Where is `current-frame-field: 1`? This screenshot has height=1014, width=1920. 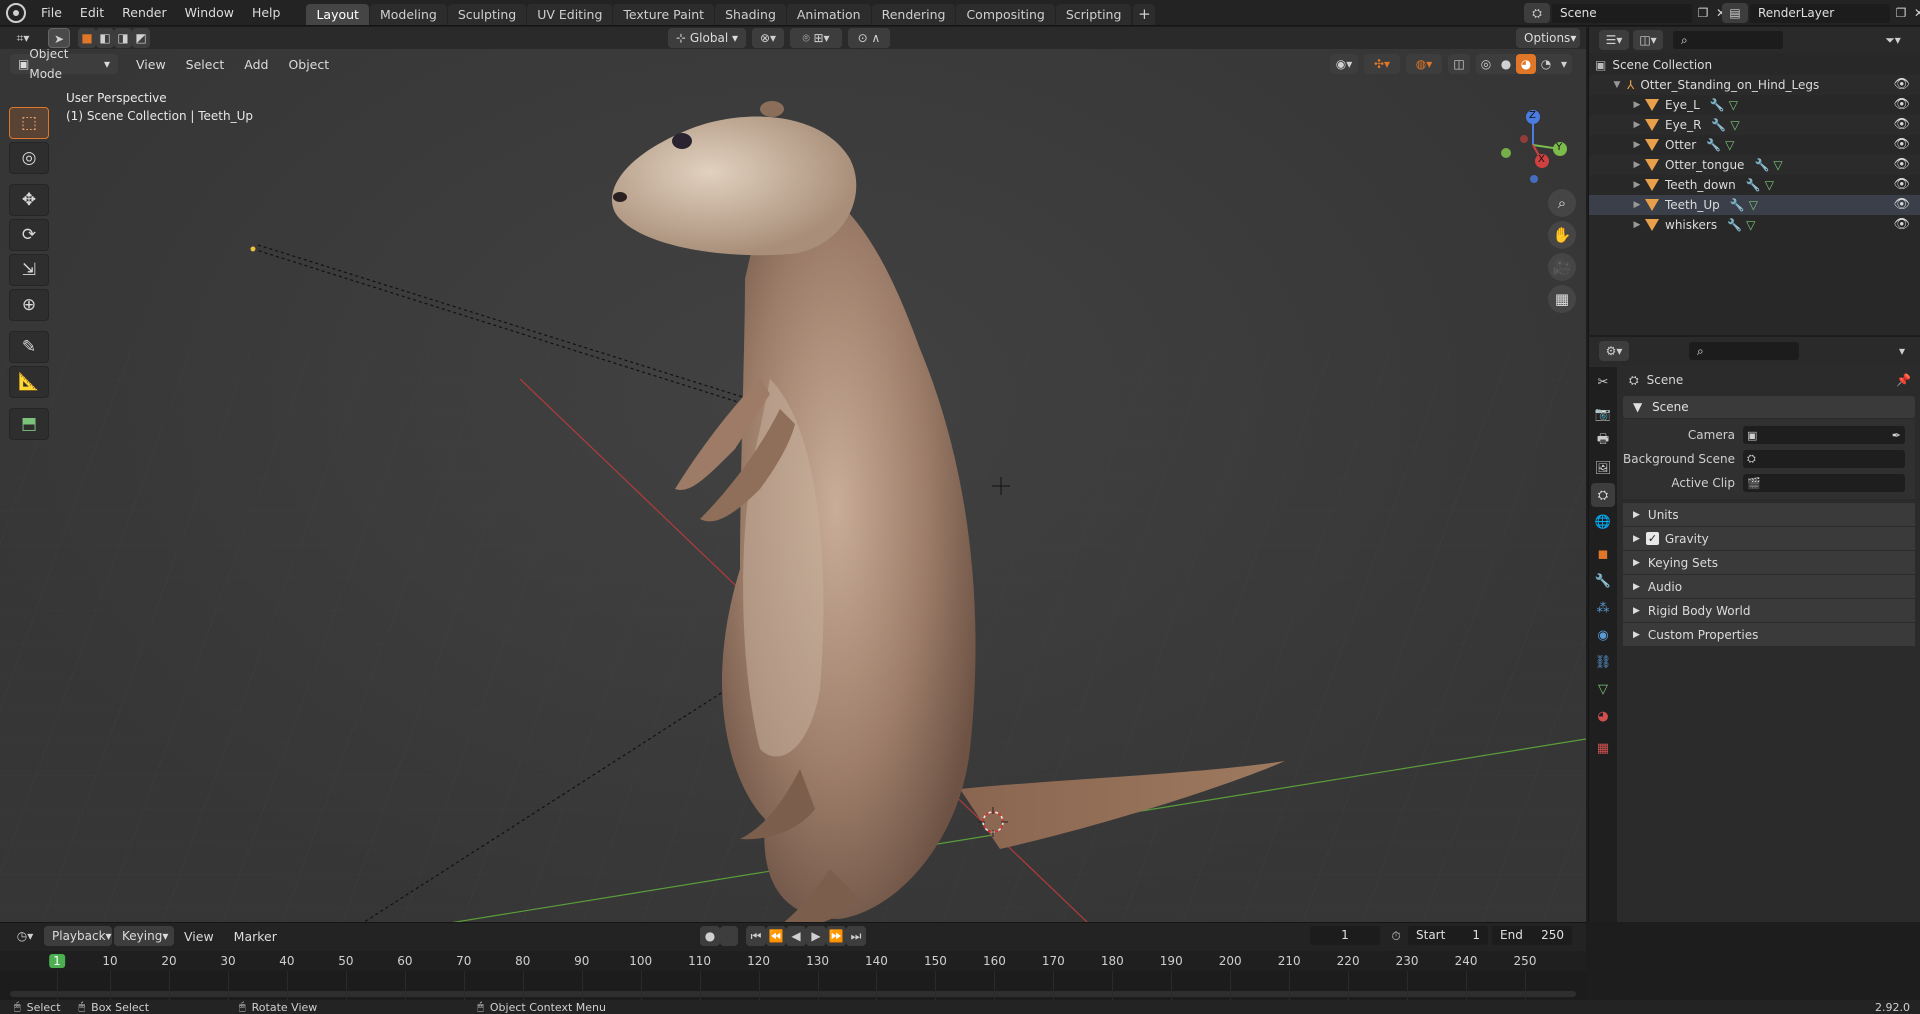
current-frame-field: 1 is located at coordinates (1345, 935).